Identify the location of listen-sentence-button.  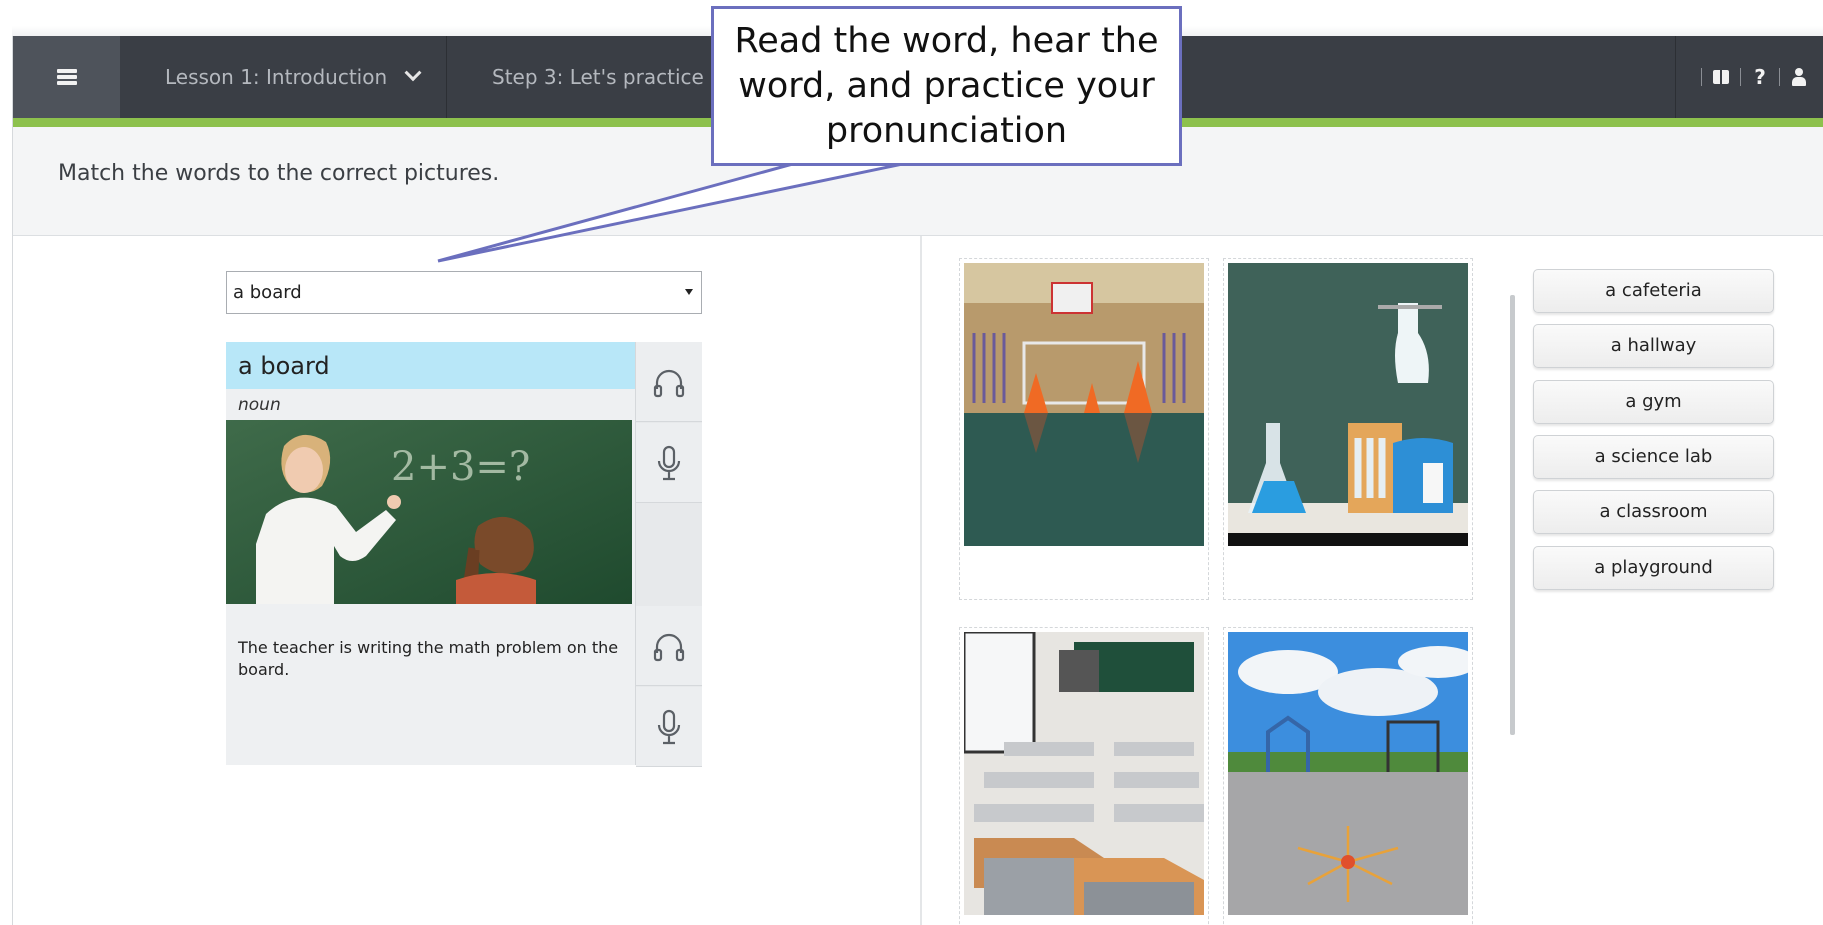
(669, 646).